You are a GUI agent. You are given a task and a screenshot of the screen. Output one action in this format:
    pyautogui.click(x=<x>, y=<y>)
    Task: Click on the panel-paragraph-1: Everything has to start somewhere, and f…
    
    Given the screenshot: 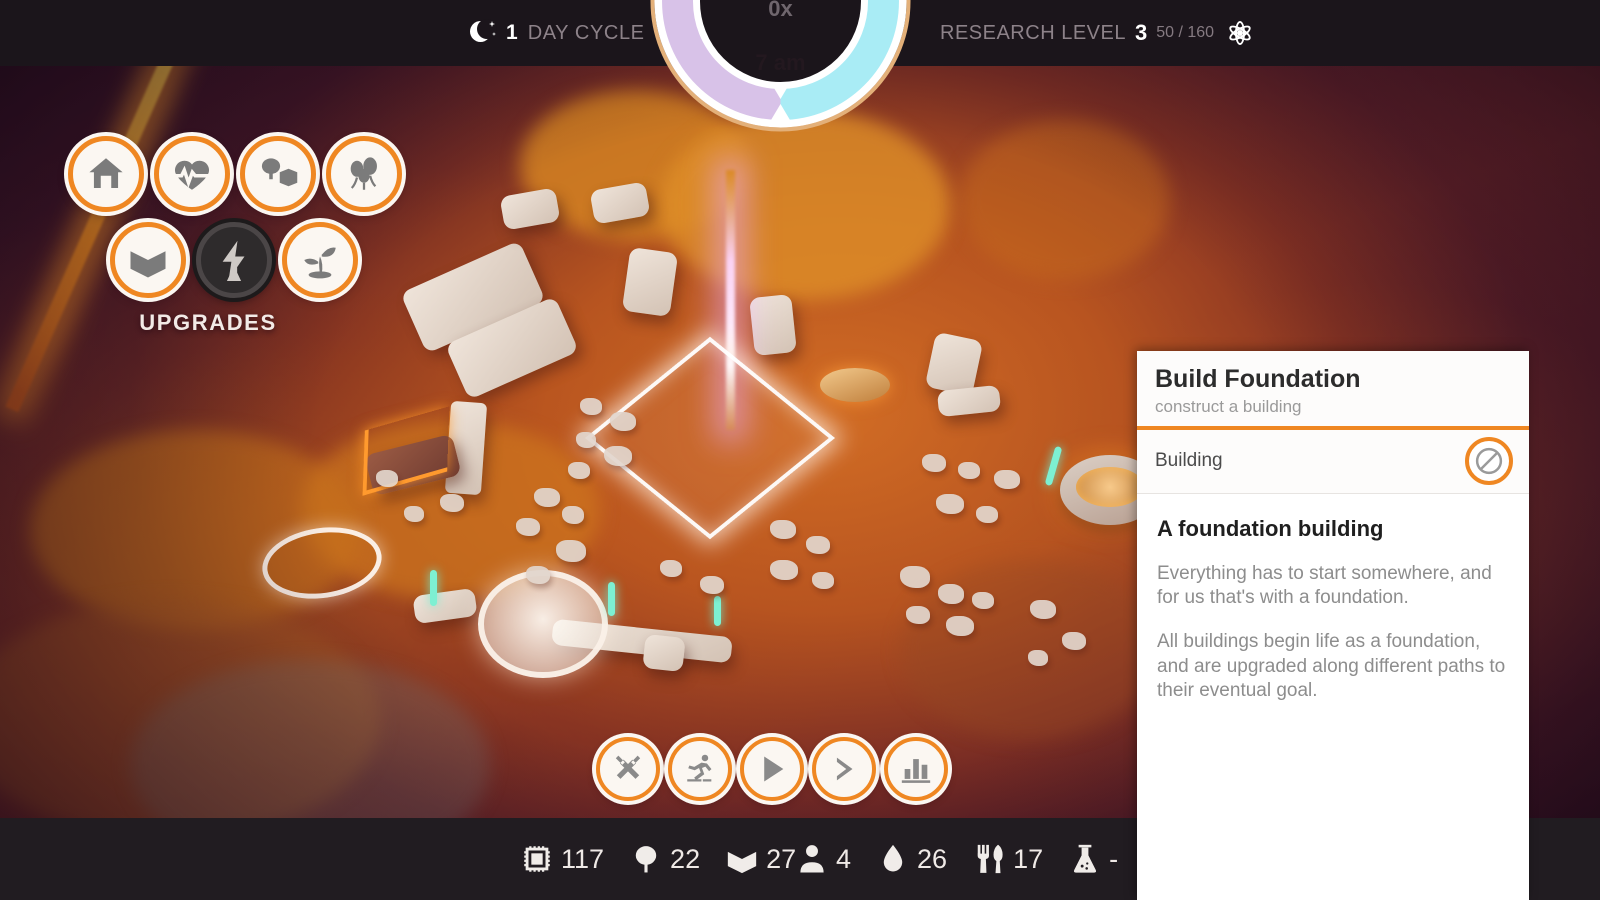 What is the action you would take?
    pyautogui.click(x=1324, y=585)
    